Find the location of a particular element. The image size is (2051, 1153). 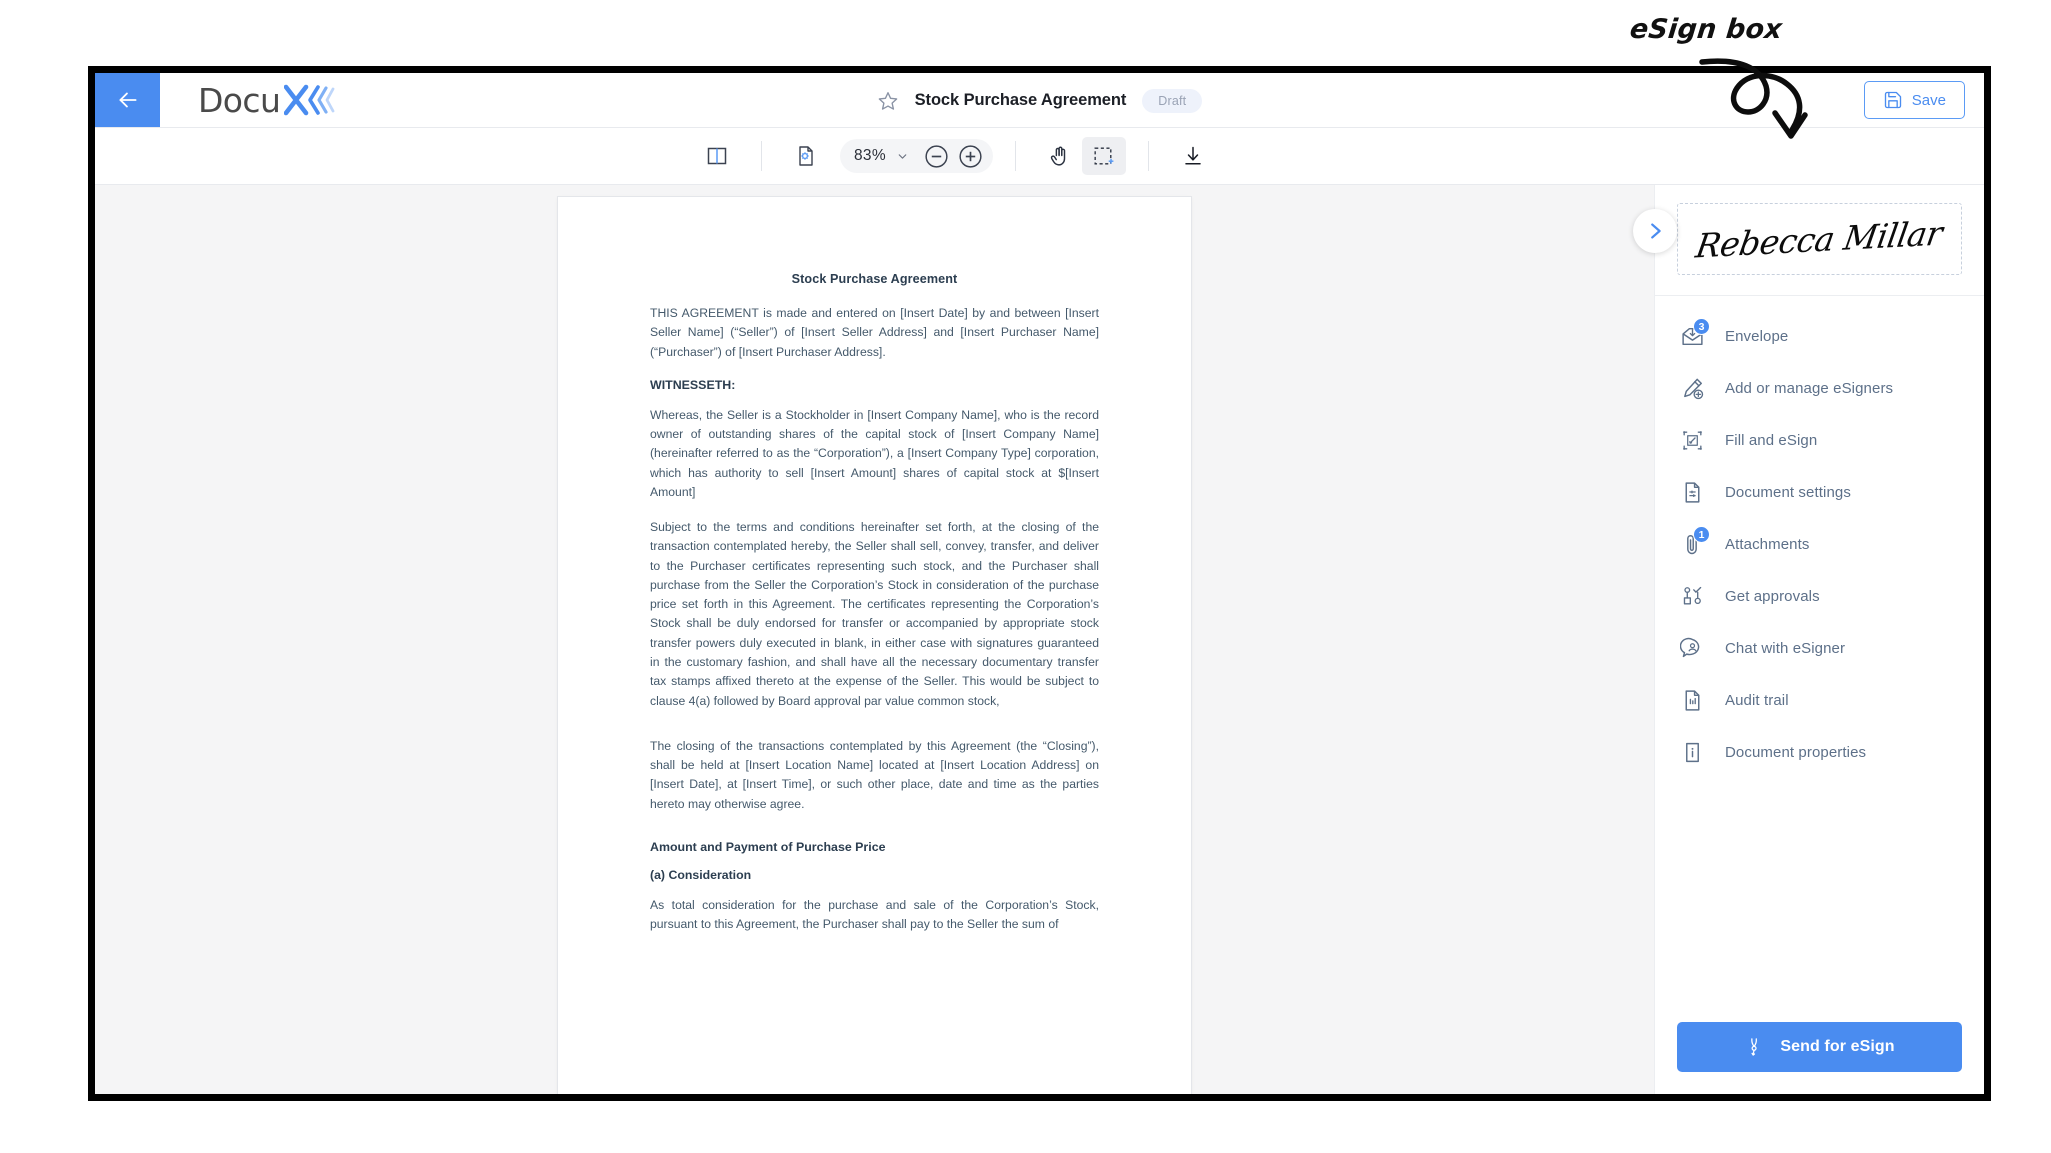

download-icon is located at coordinates (1193, 155).